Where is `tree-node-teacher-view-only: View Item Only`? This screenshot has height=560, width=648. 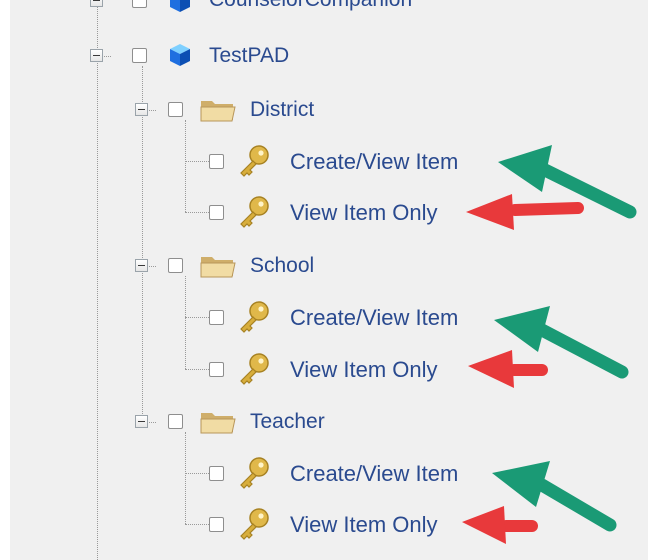
tree-node-teacher-view-only: View Item Only is located at coordinates (270, 525).